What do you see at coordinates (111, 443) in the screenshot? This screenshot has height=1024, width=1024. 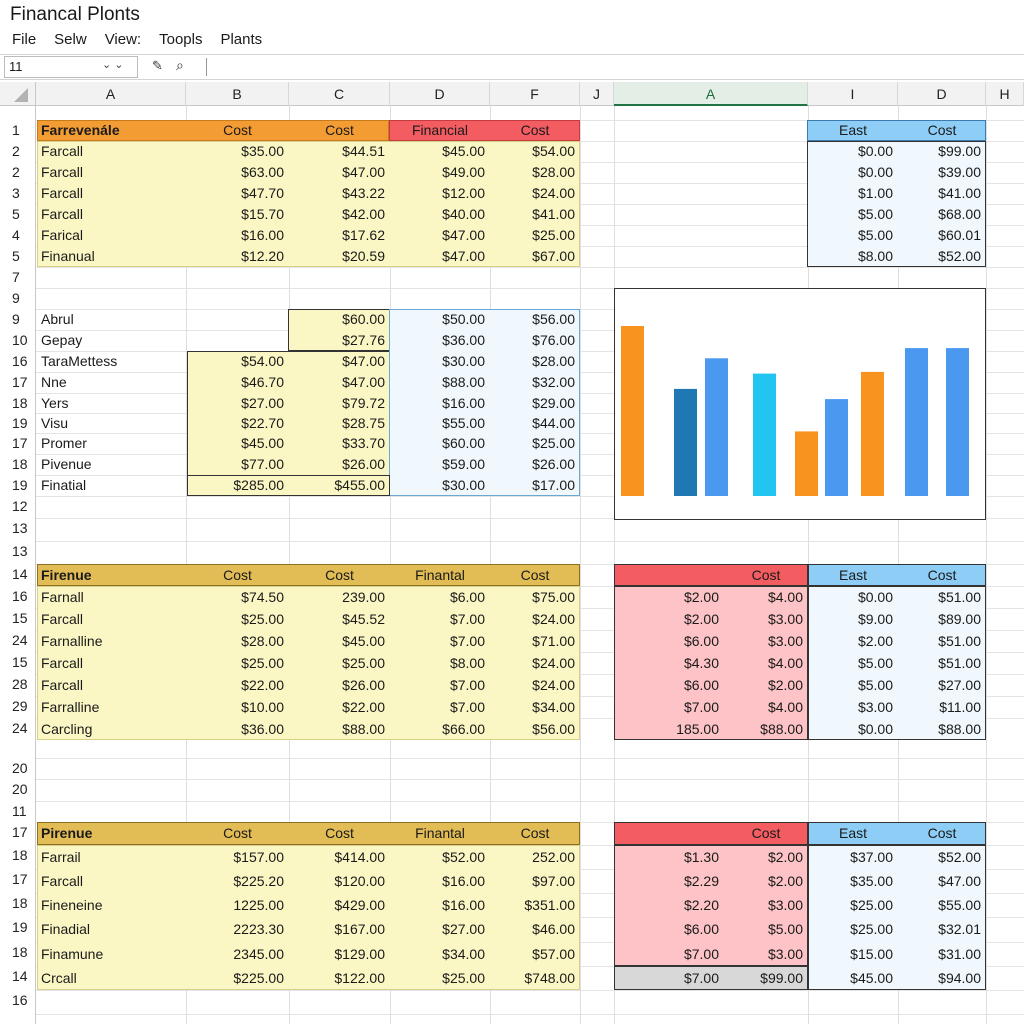 I see `row-label: Promer` at bounding box center [111, 443].